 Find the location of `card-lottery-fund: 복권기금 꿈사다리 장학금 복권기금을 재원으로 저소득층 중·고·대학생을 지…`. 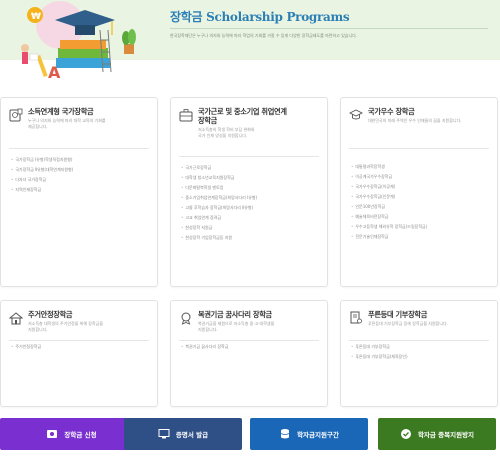

card-lottery-fund: 복권기금 꿈사다리 장학금 복권기금을 재원으로 저소득층 중·고·대학생을 지… is located at coordinates (249, 353).